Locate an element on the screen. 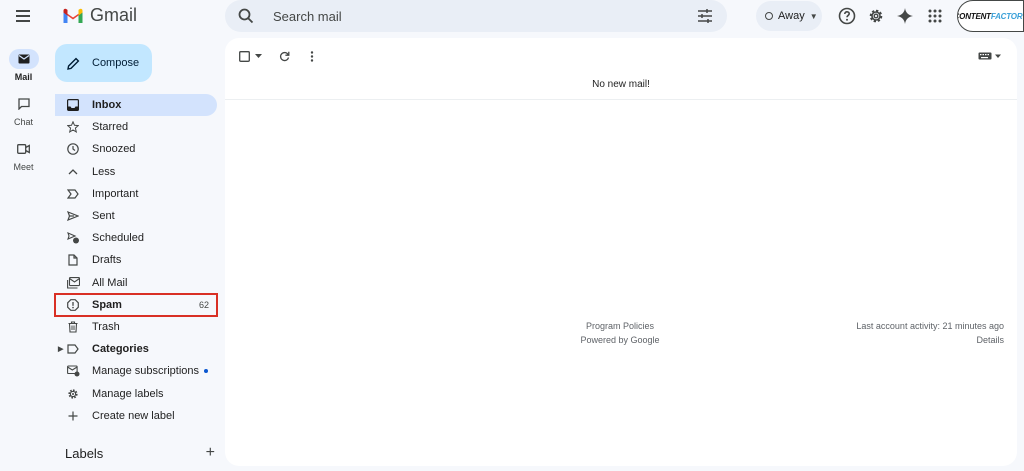  app-name: Gmail is located at coordinates (114, 15).